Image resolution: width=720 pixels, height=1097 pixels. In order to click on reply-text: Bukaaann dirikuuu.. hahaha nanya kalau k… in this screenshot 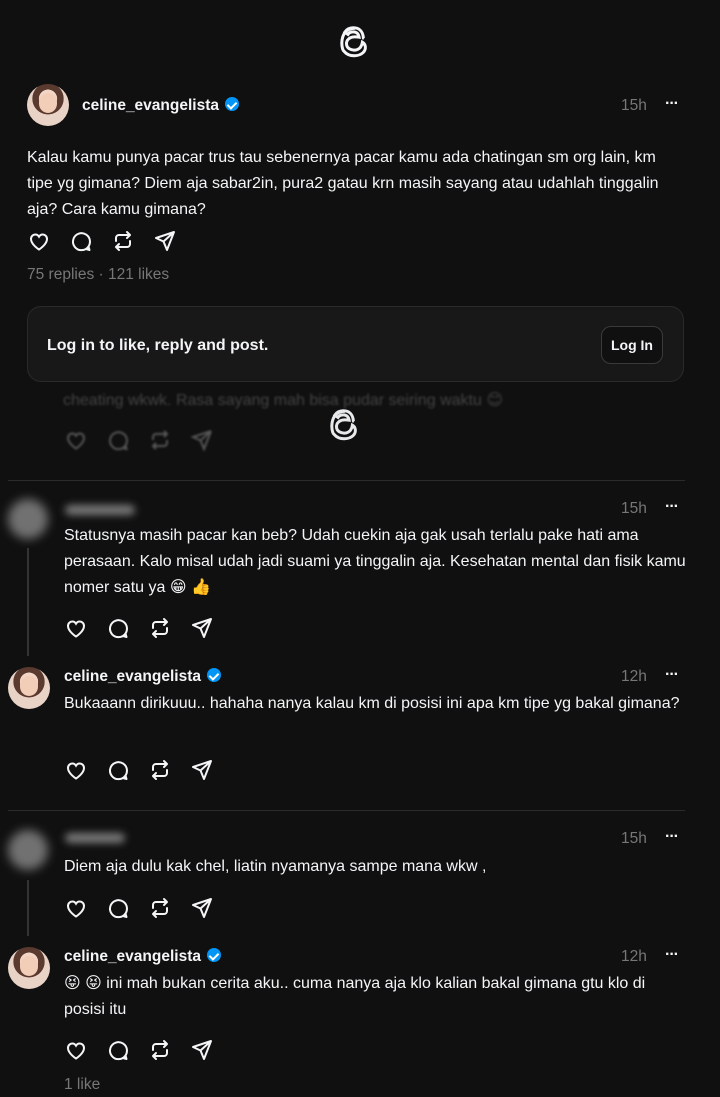, I will do `click(372, 703)`.